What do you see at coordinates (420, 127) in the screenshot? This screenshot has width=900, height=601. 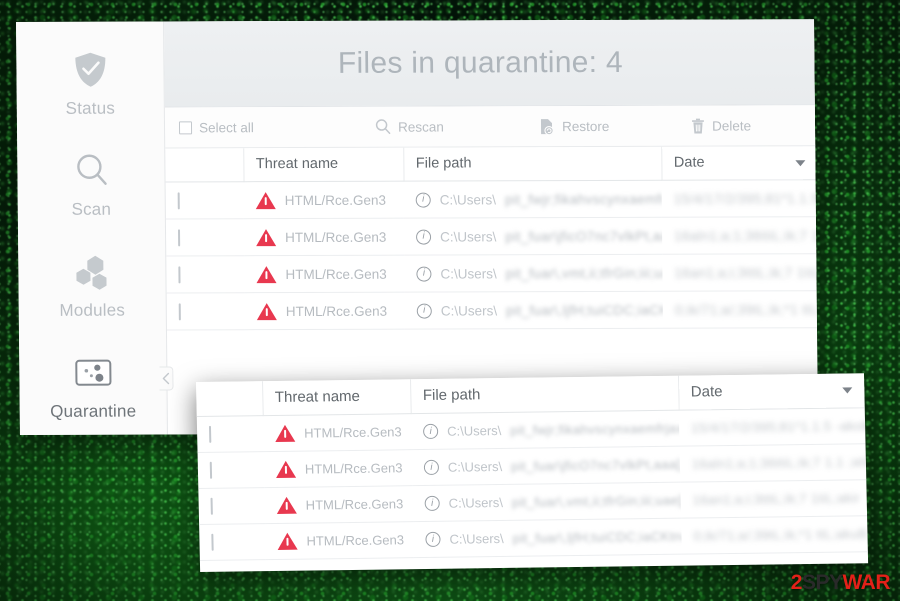 I see `rescan-label: Rescan` at bounding box center [420, 127].